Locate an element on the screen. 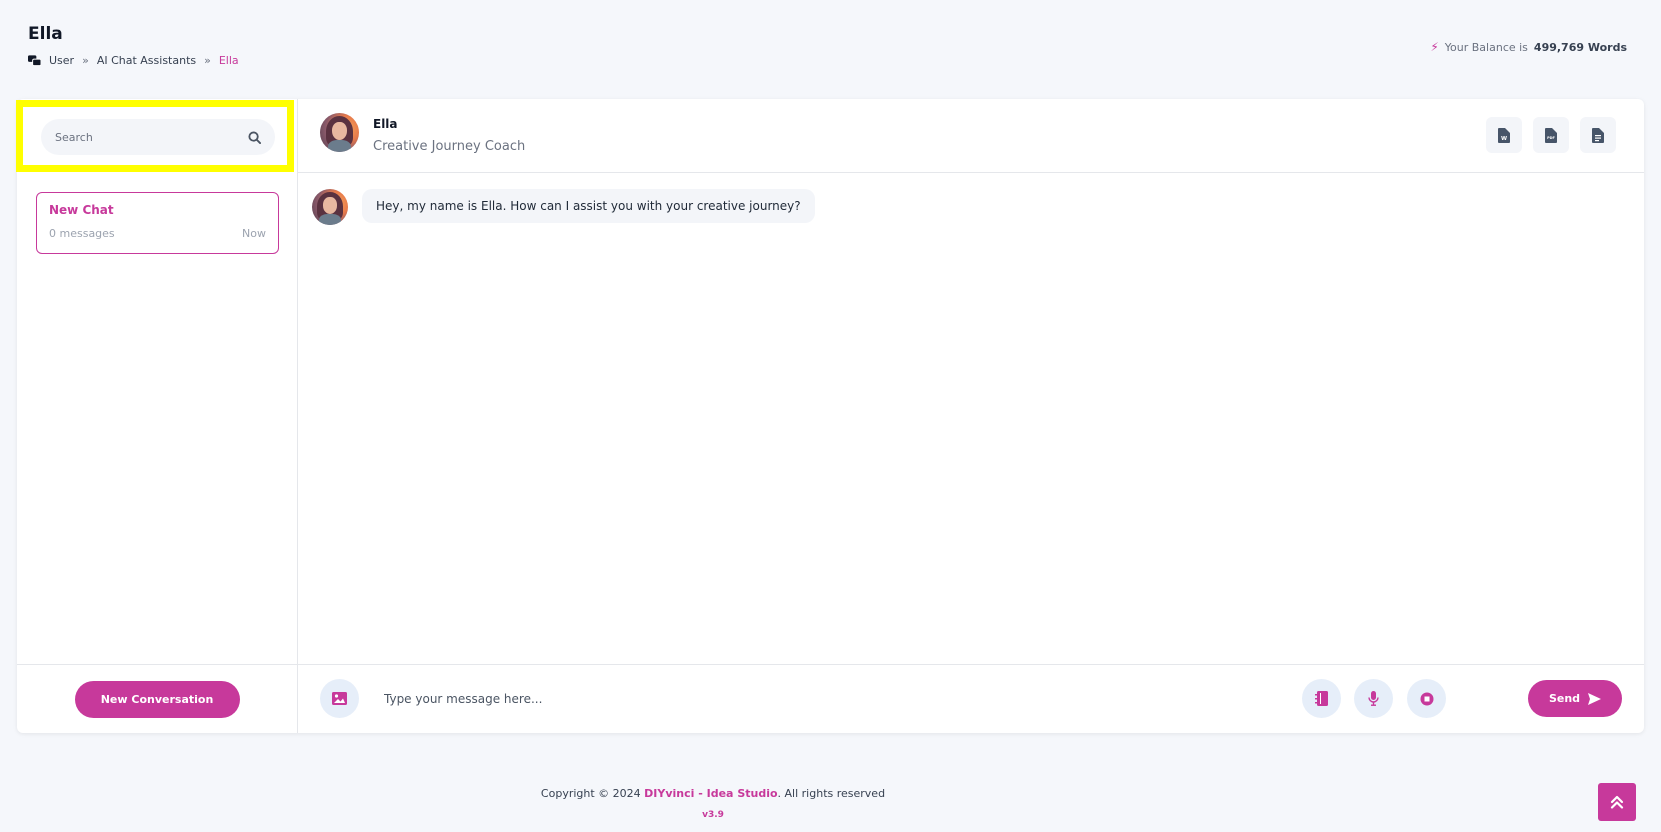 This screenshot has height=832, width=1661. balance-label: Your Balance is is located at coordinates (1486, 47).